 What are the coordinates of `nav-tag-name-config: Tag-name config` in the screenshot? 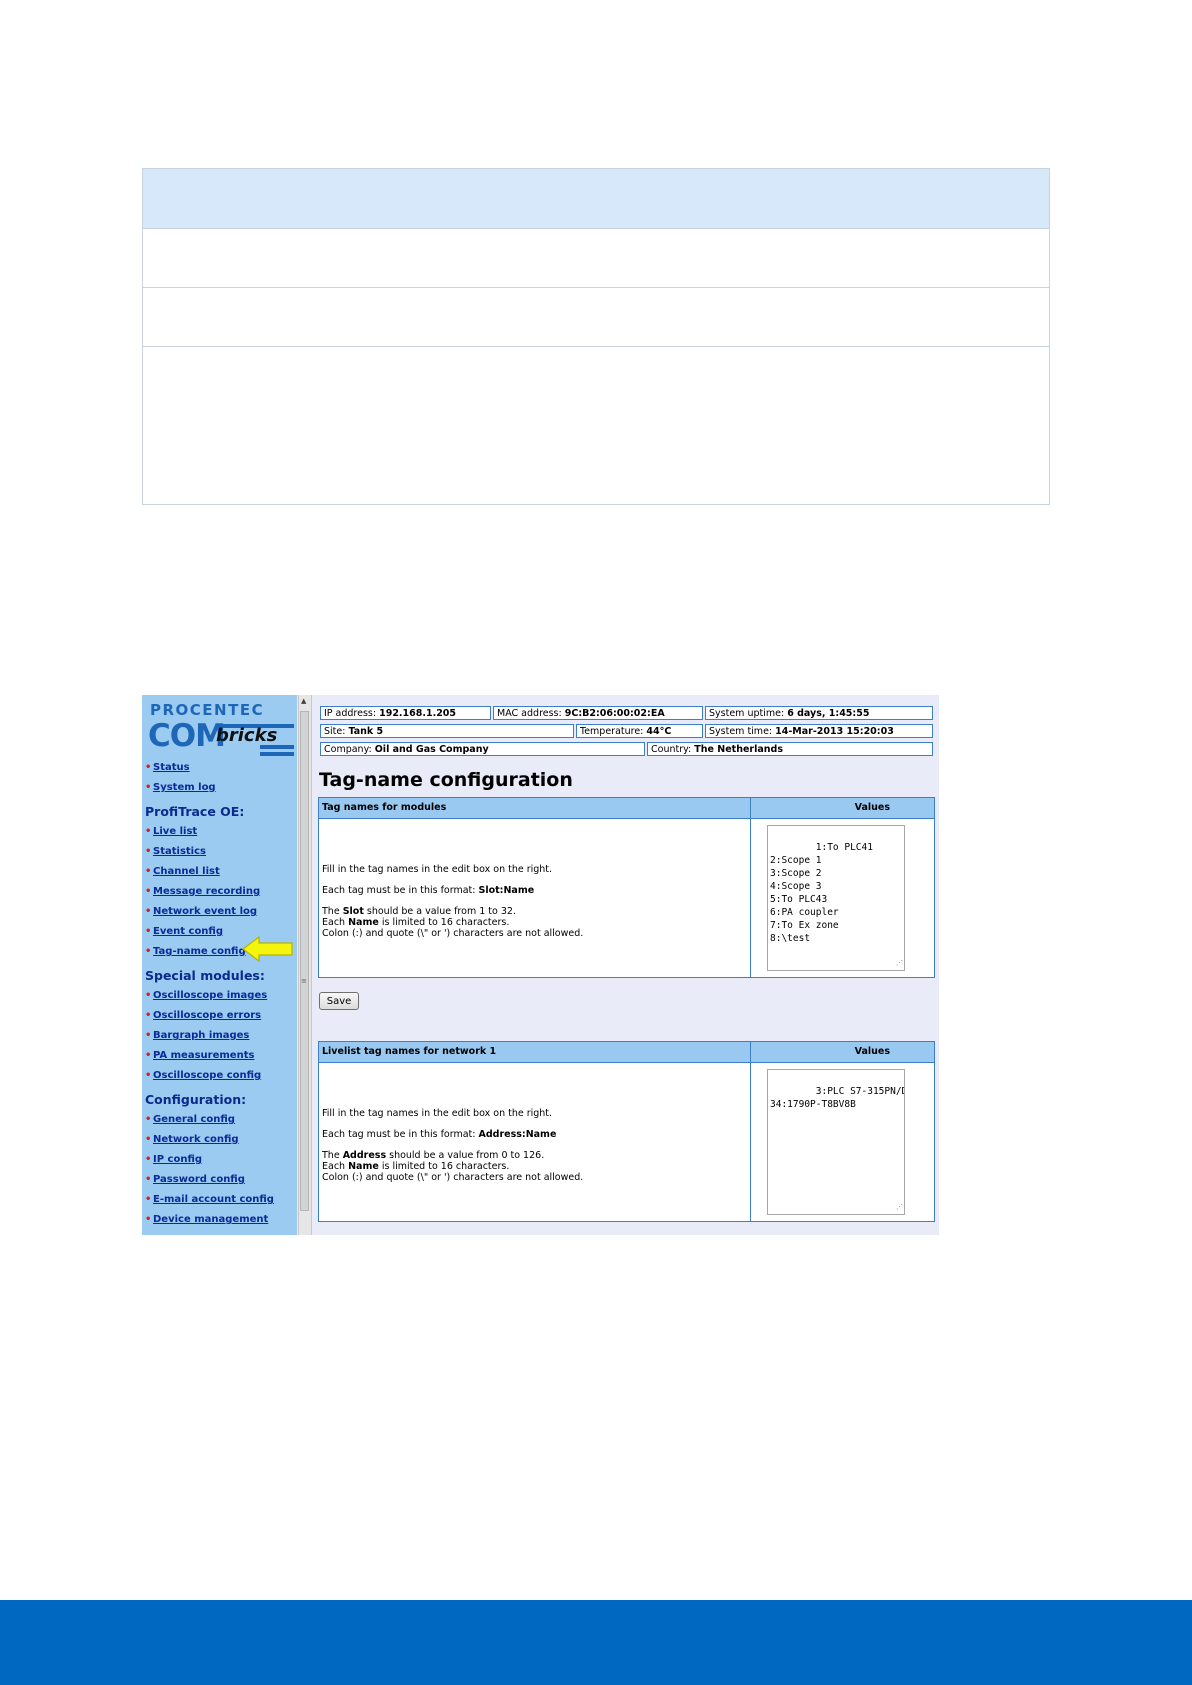 It's located at (195, 951).